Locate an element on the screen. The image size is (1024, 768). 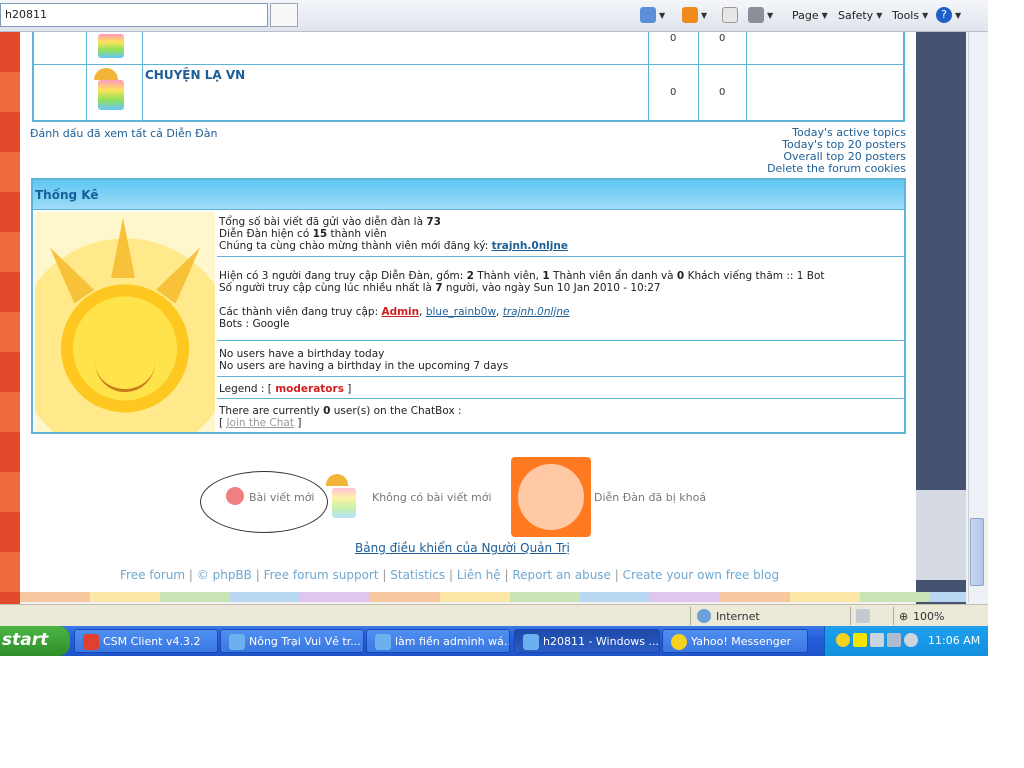
tools-menu: Tools ▼ is located at coordinates (910, 15).